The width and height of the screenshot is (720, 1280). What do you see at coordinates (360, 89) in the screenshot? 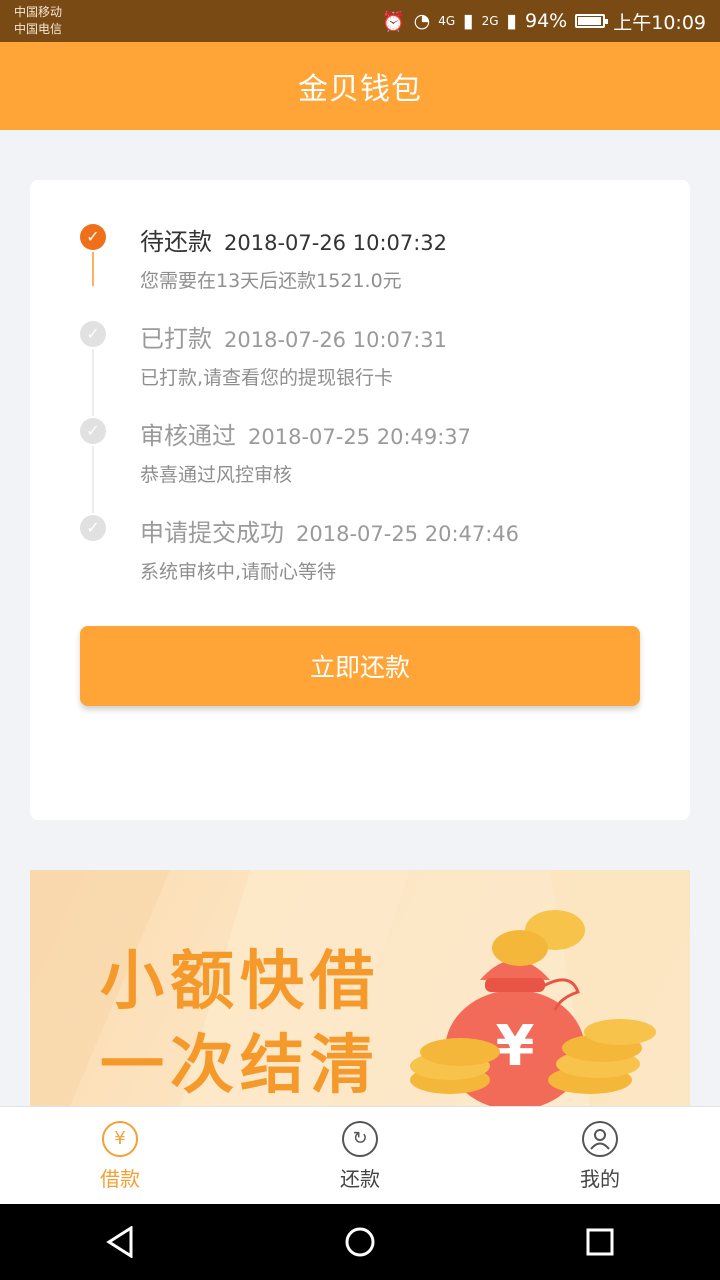
I see `page-title: 金贝钱包` at bounding box center [360, 89].